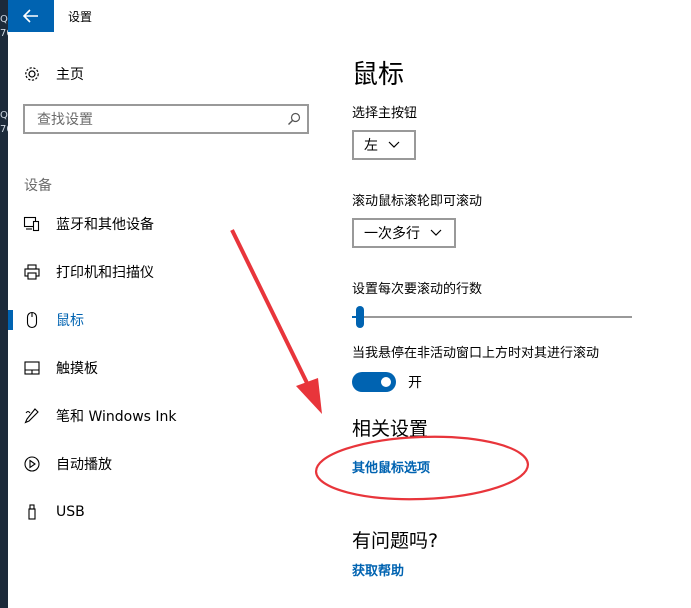 This screenshot has height=608, width=691. I want to click on sidebar-item-label: 触摸板, so click(77, 369).